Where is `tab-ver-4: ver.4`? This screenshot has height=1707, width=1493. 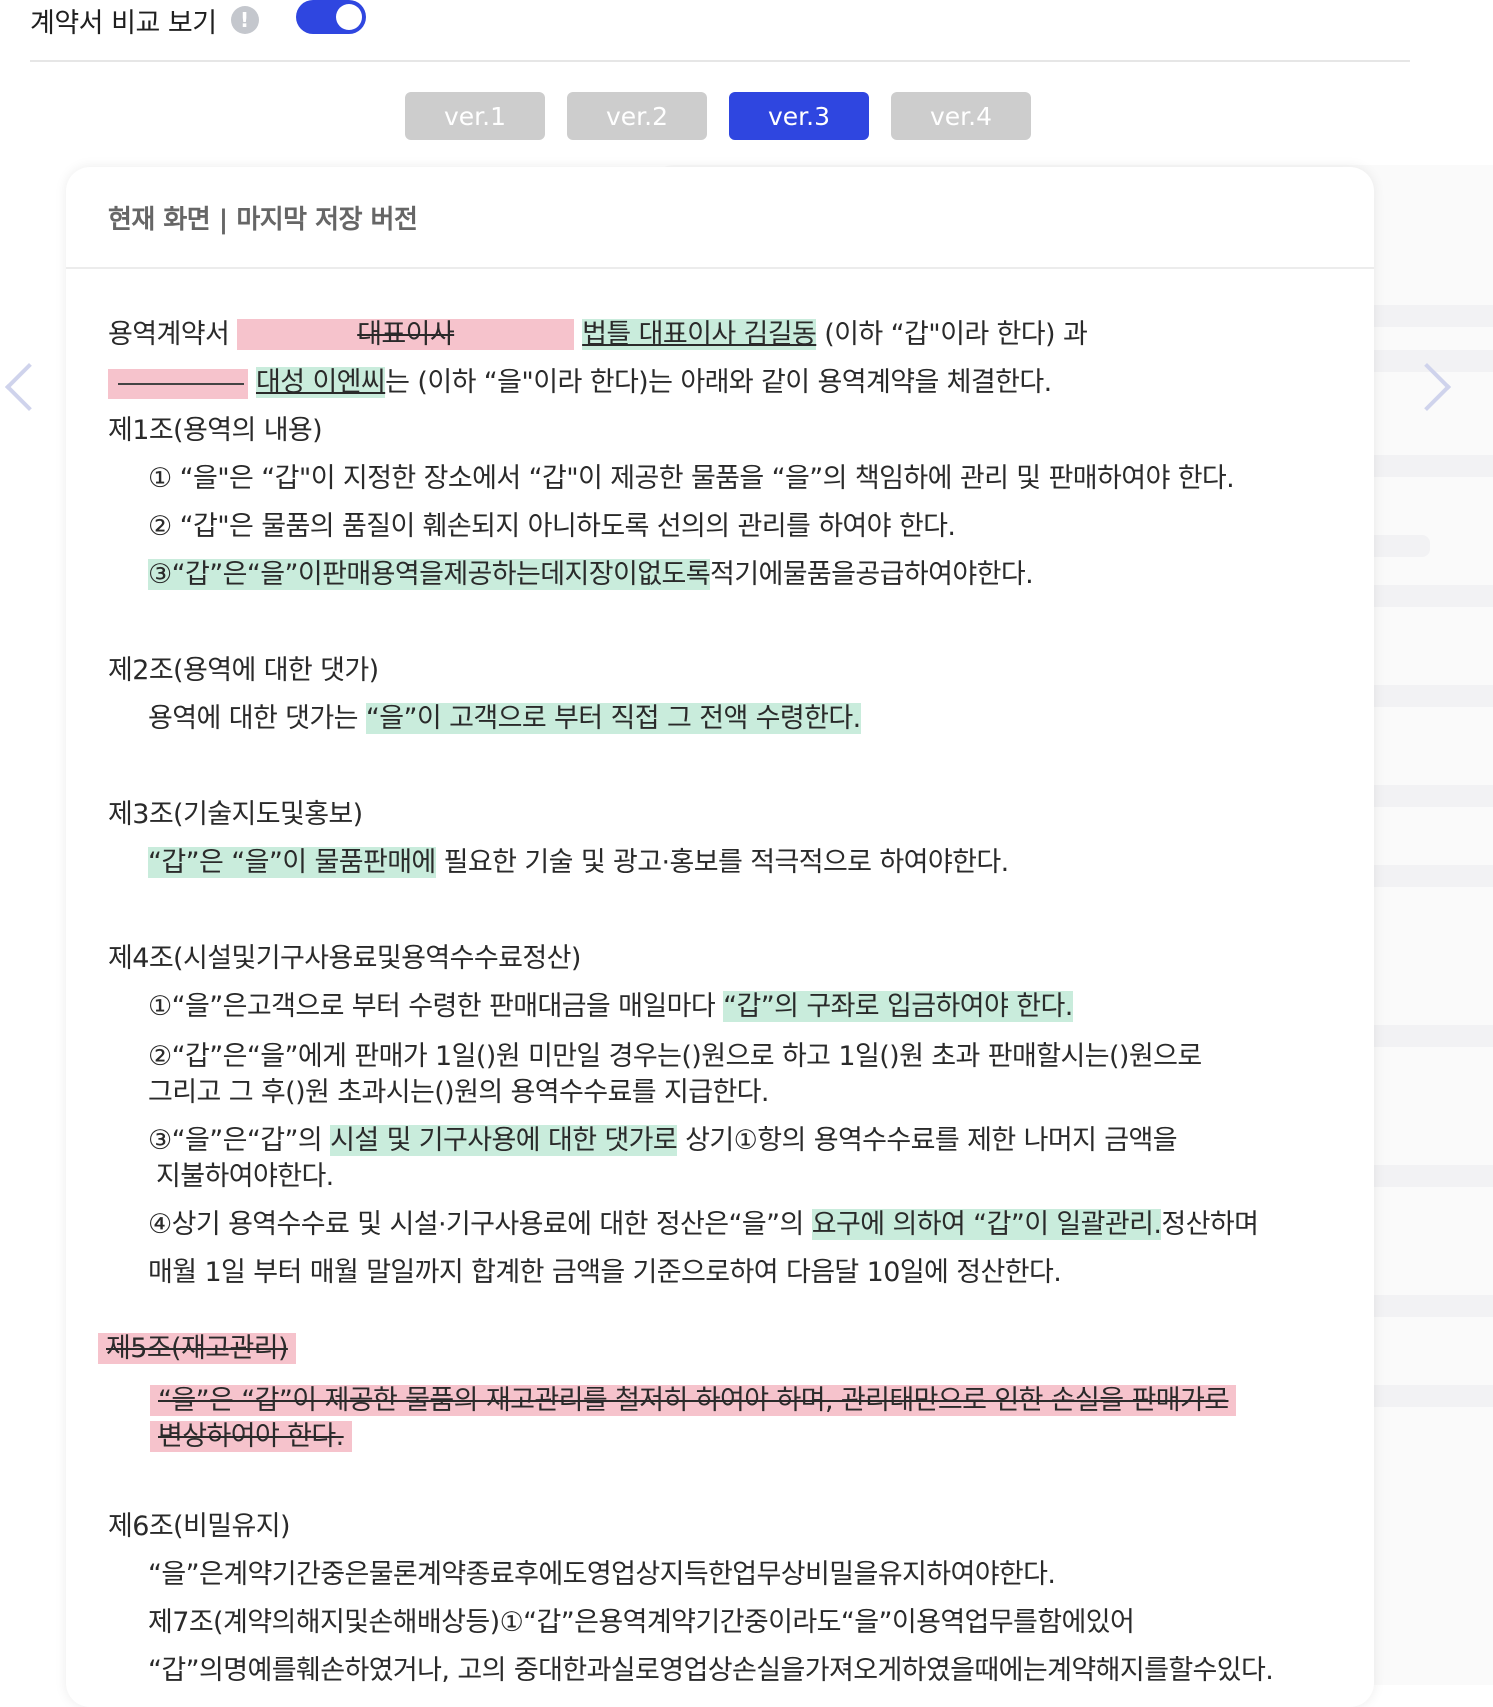 tab-ver-4: ver.4 is located at coordinates (961, 116).